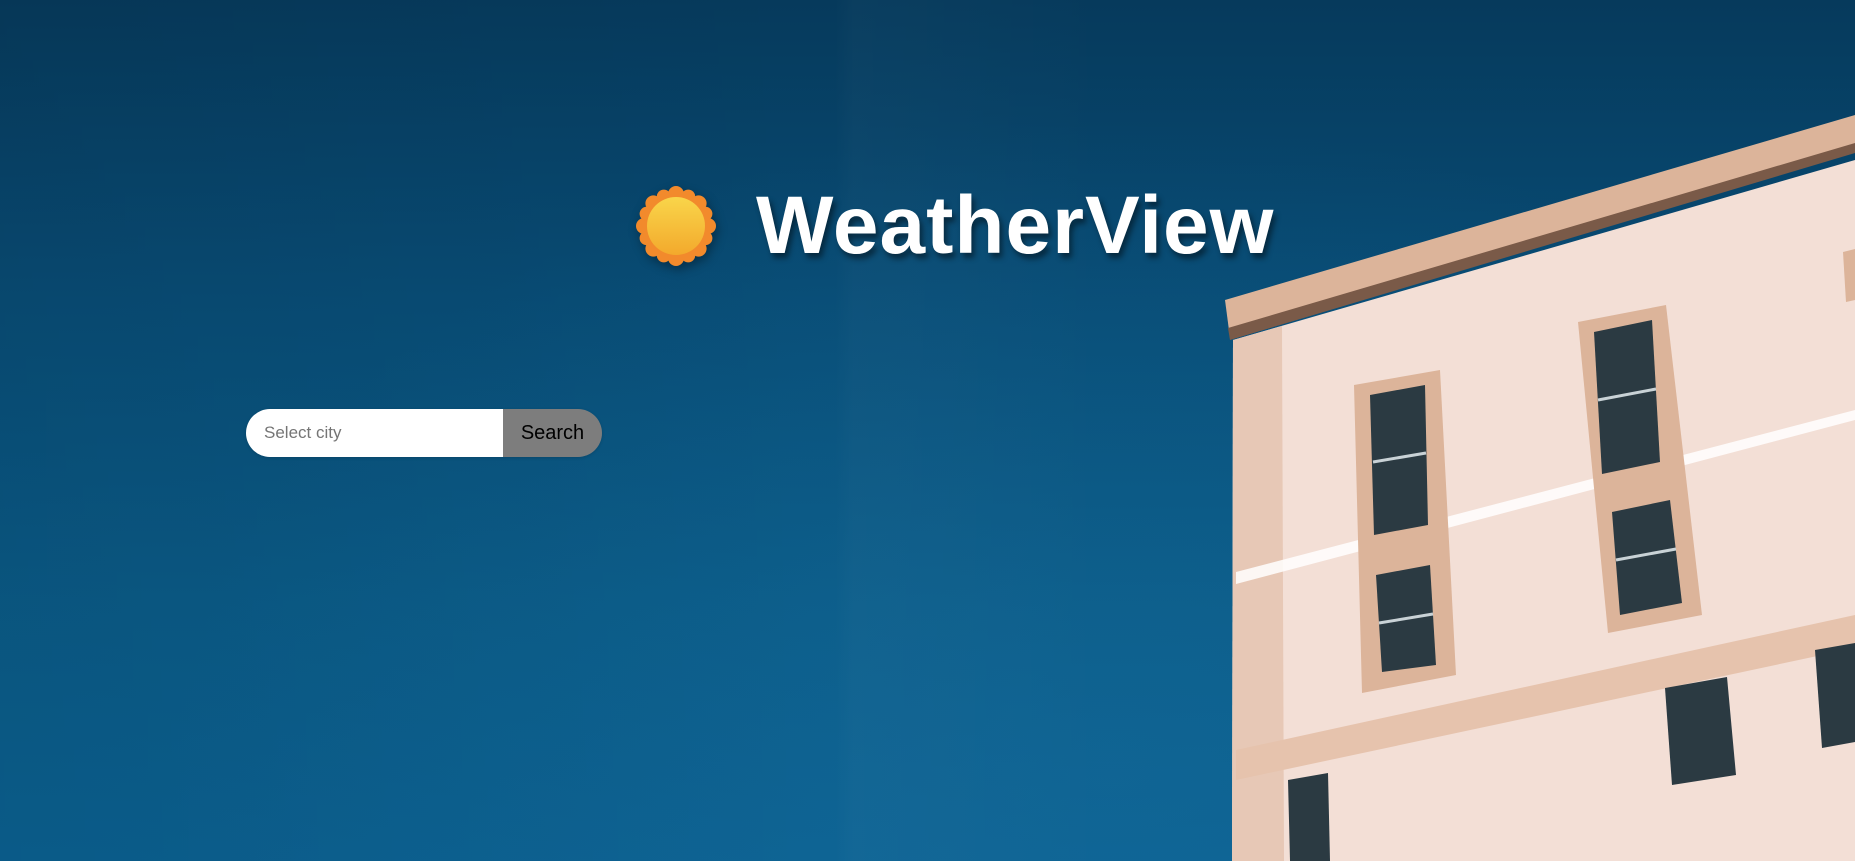 The image size is (1855, 861). Describe the element at coordinates (1835, 695) in the screenshot. I see `window-d` at that location.